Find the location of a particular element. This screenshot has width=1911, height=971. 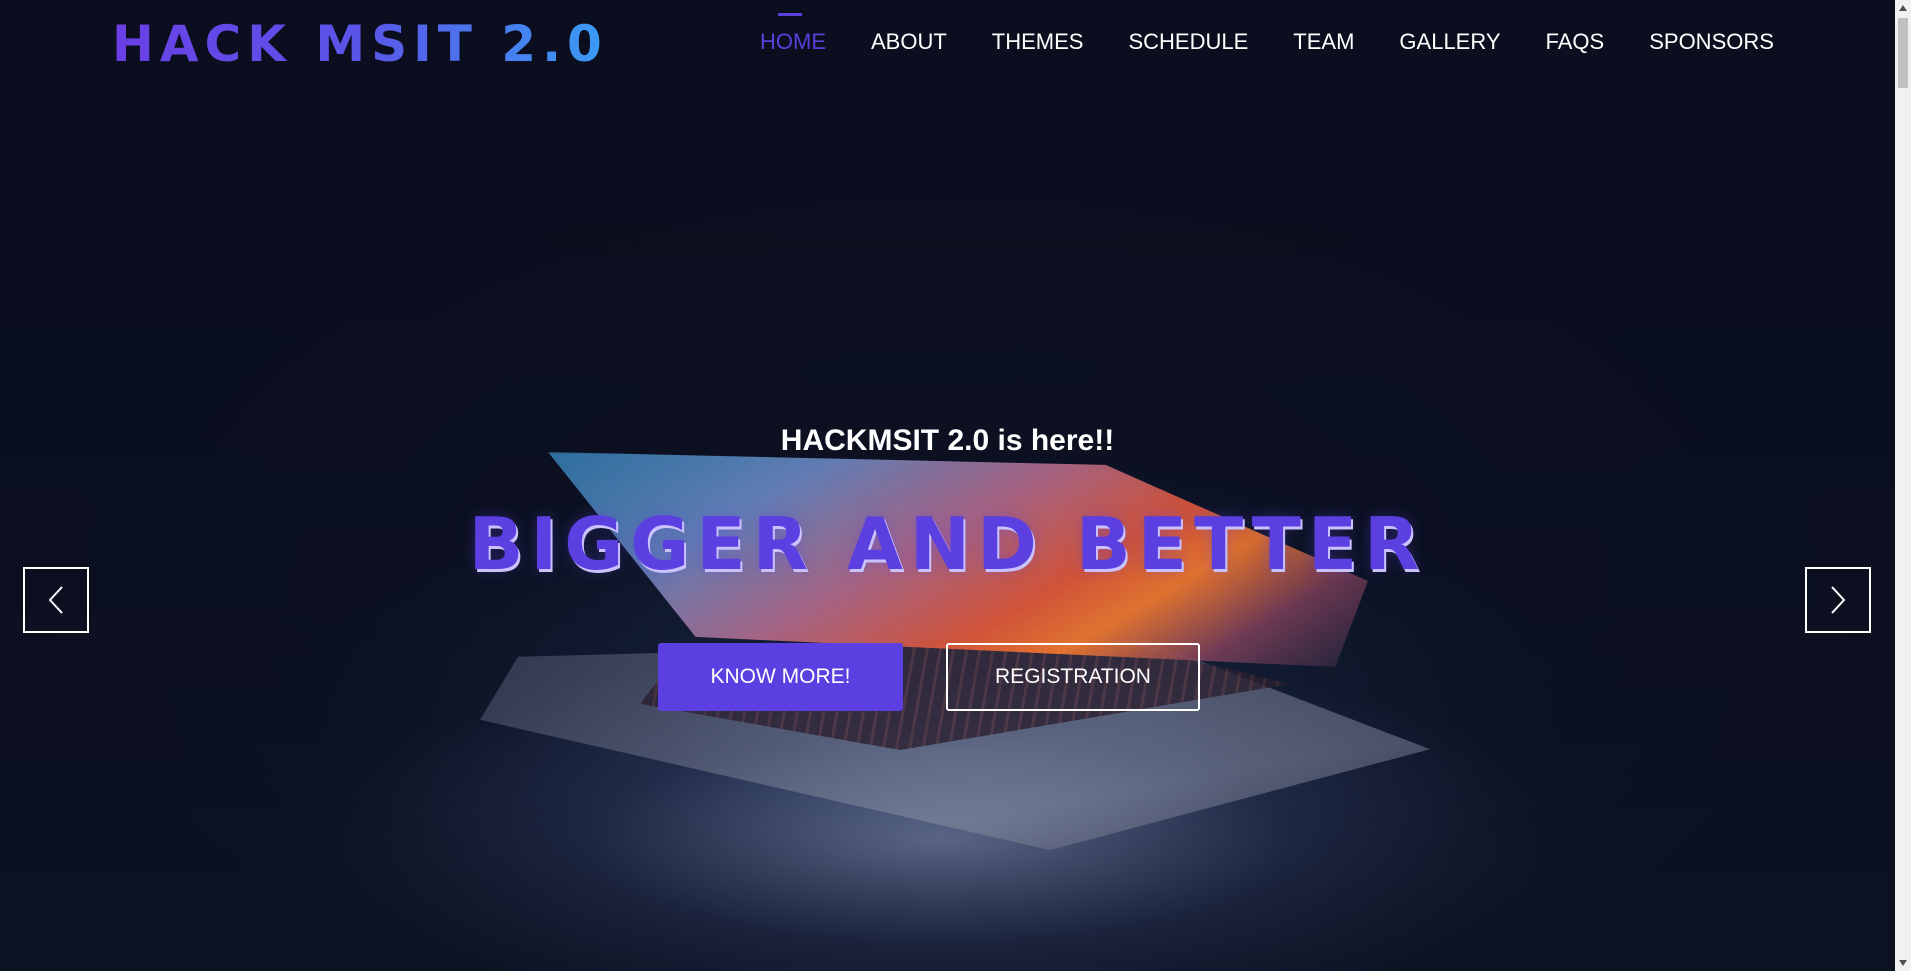

scroll-down-button is located at coordinates (1903, 963).